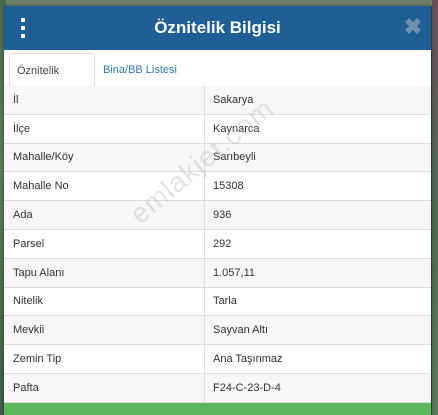  What do you see at coordinates (104, 243) in the screenshot?
I see `attribute-key: Parsel` at bounding box center [104, 243].